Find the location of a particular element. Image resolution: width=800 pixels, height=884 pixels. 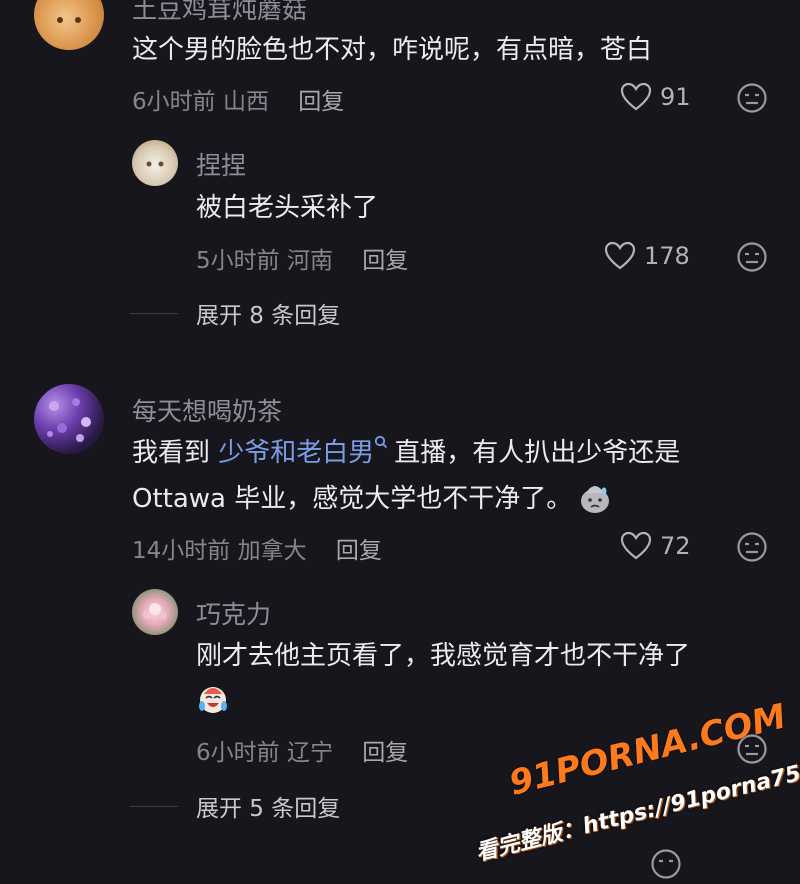

comment-meta: 6小时前 山西 回复 is located at coordinates (238, 99).